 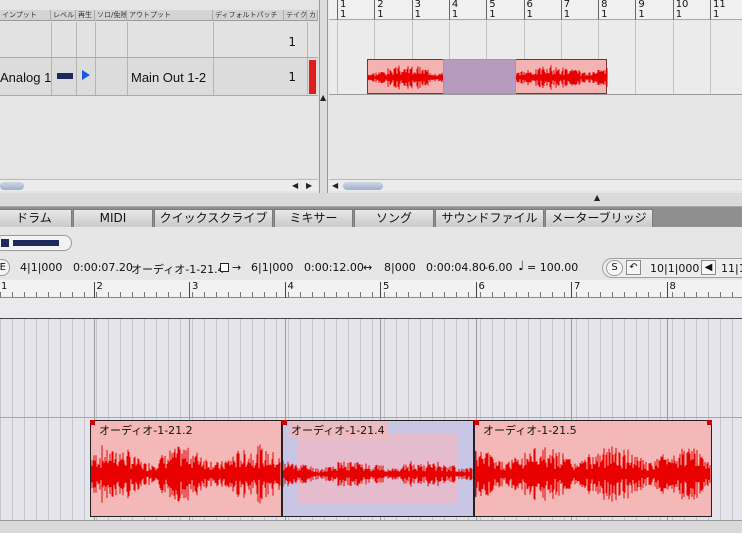 I want to click on overview-ruler-tick: 11 1, so click(x=718, y=10).